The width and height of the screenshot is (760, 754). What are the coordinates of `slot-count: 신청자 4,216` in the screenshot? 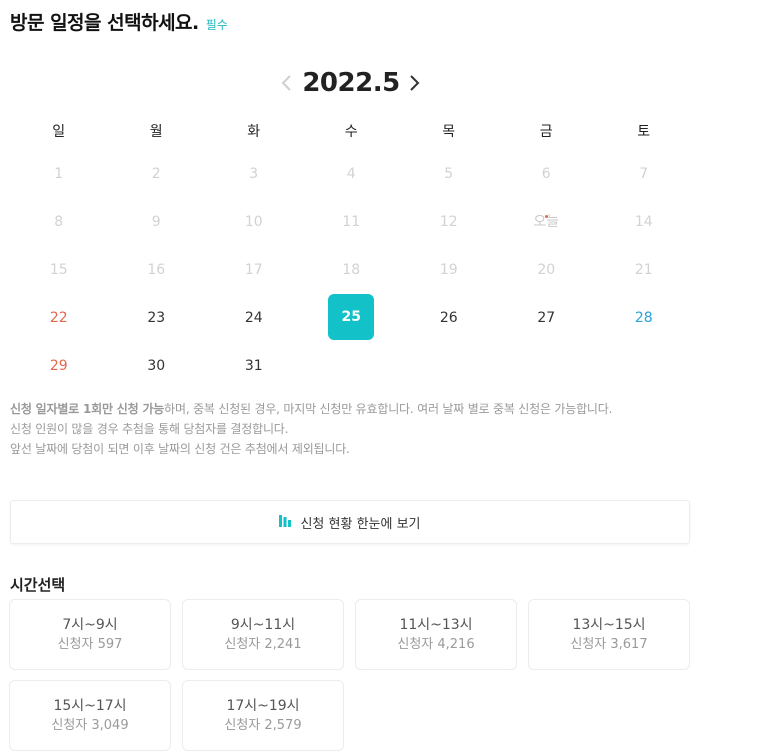 It's located at (436, 644).